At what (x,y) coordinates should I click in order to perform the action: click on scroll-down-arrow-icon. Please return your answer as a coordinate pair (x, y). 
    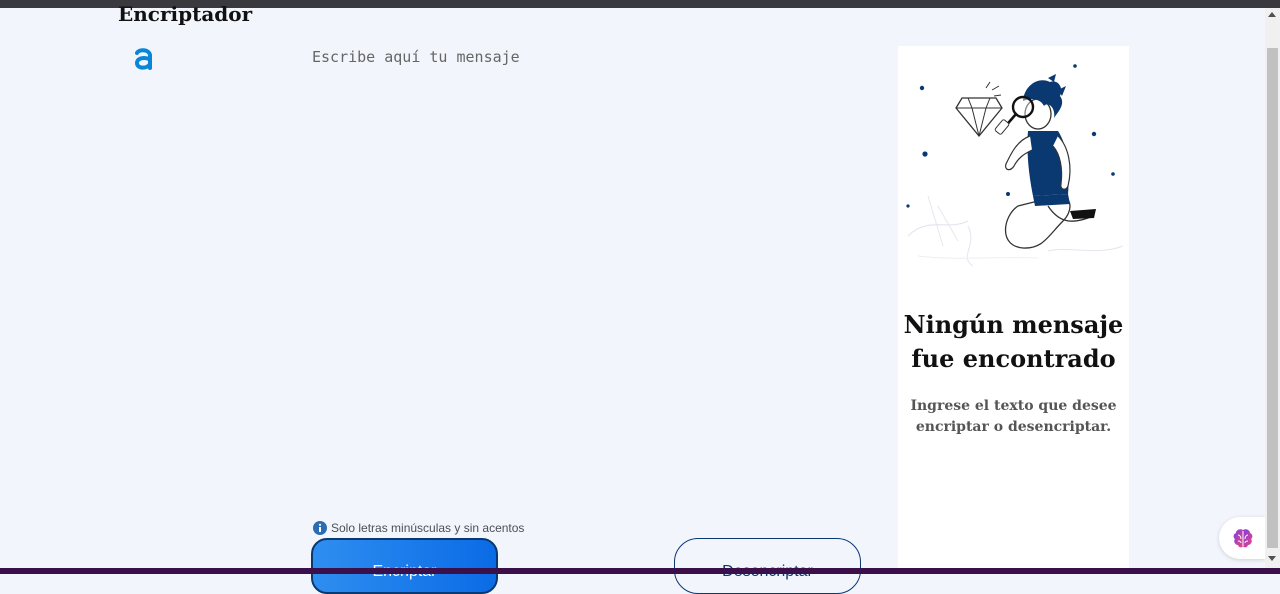
    Looking at the image, I should click on (1272, 558).